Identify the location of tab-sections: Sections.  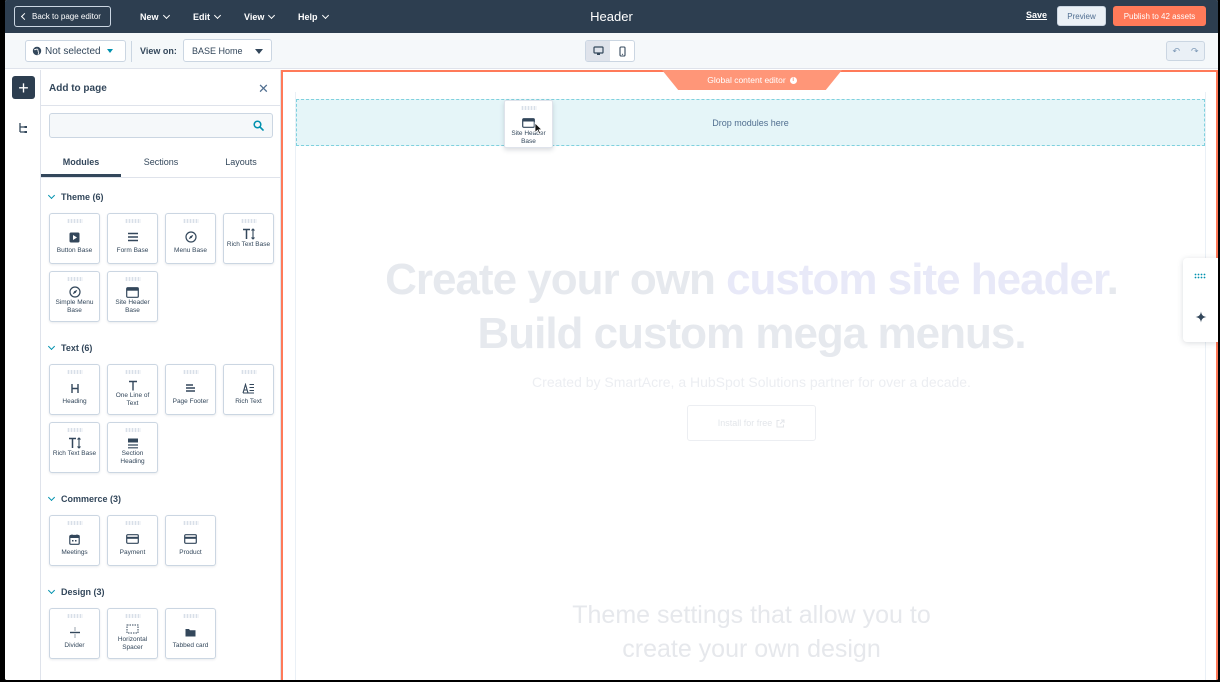
(161, 163).